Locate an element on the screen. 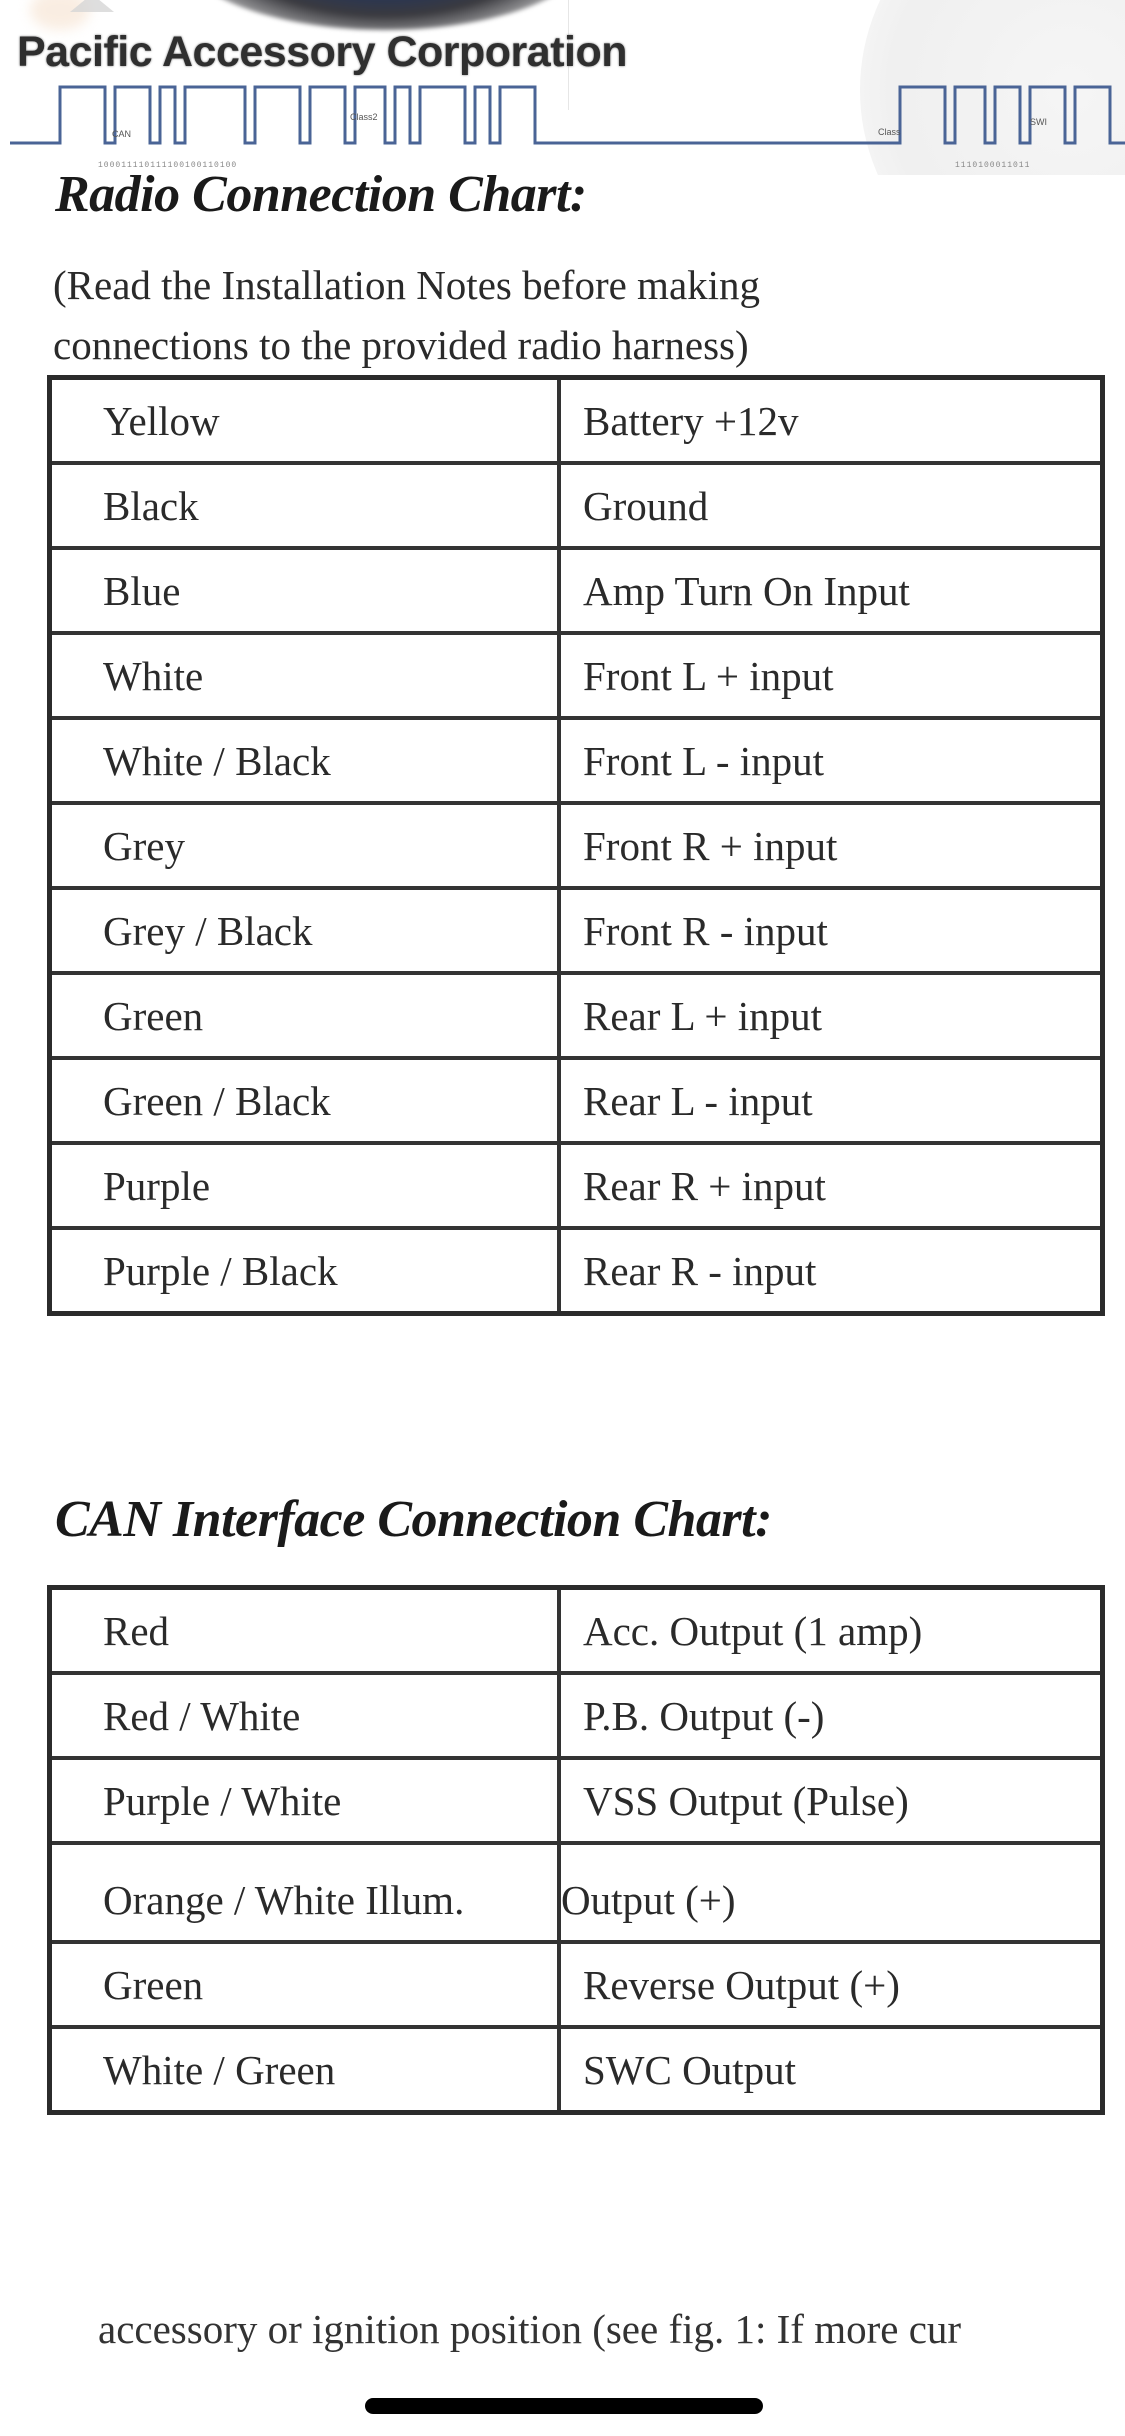 This screenshot has height=2436, width=1125. wire-color-cell: Grey / Black is located at coordinates (304, 930).